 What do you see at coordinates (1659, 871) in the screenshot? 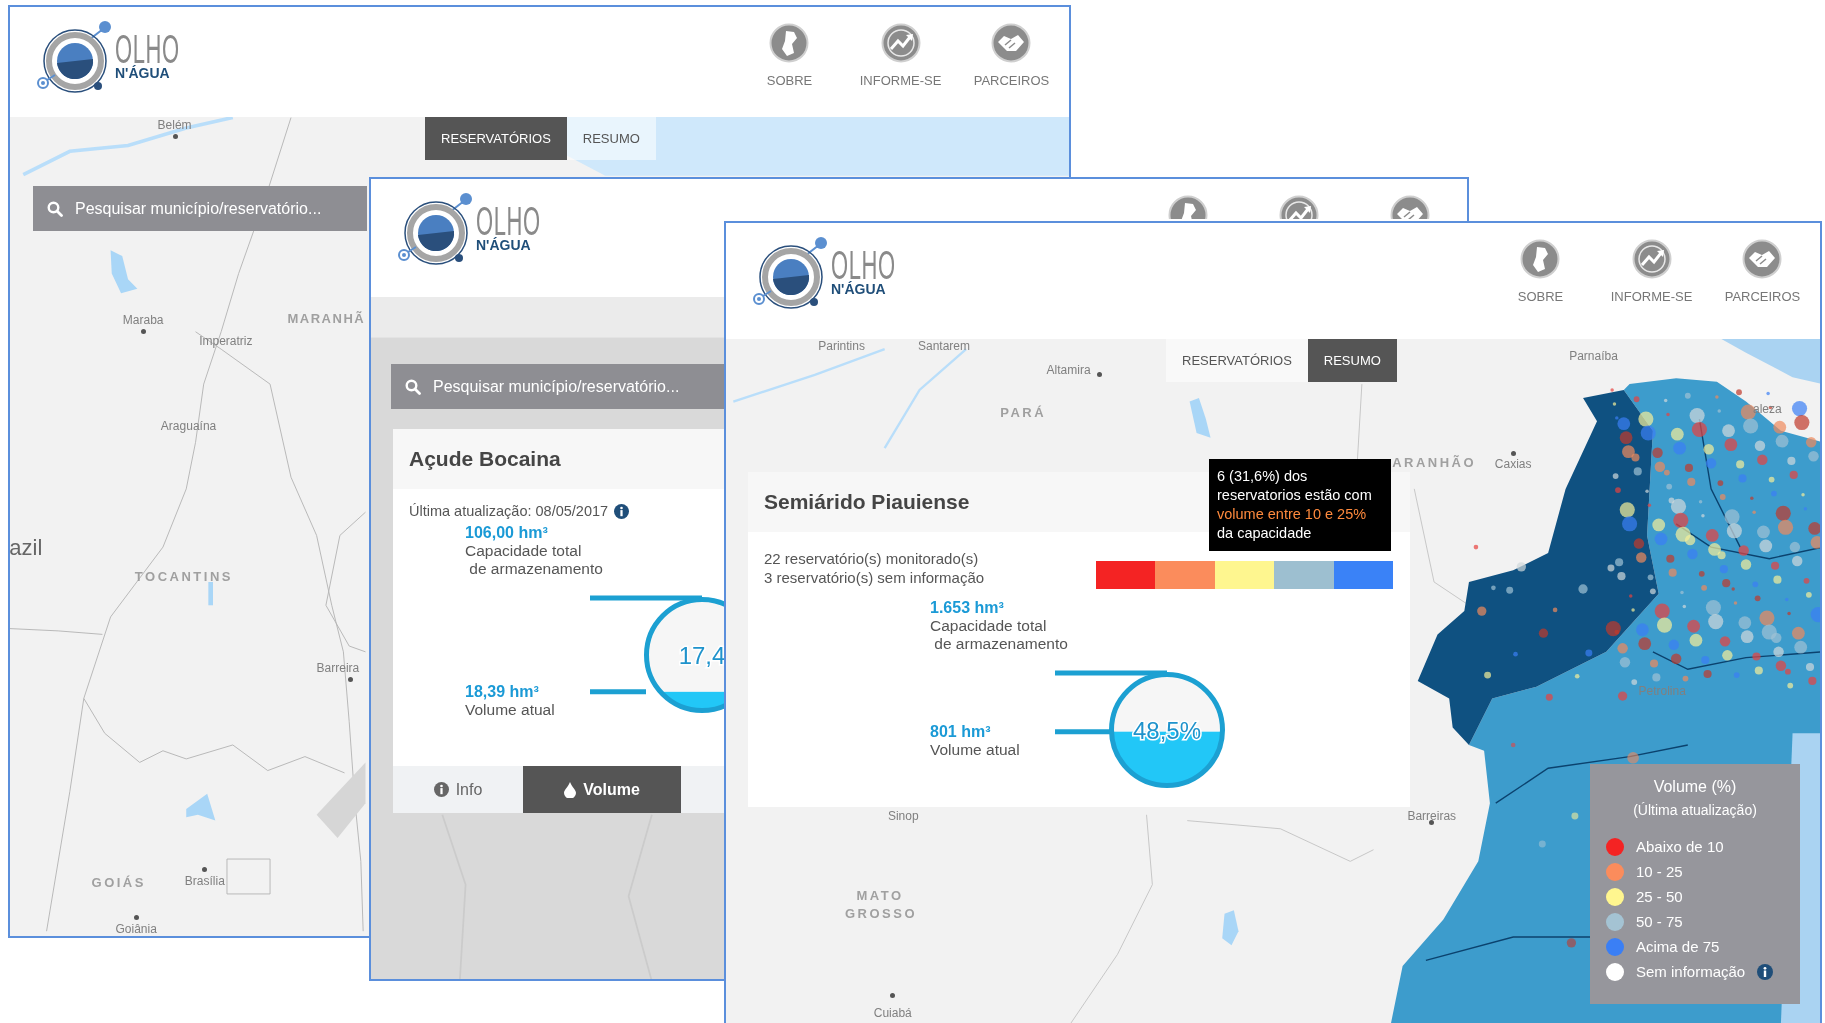
I see `legend-label: 10 - 25` at bounding box center [1659, 871].